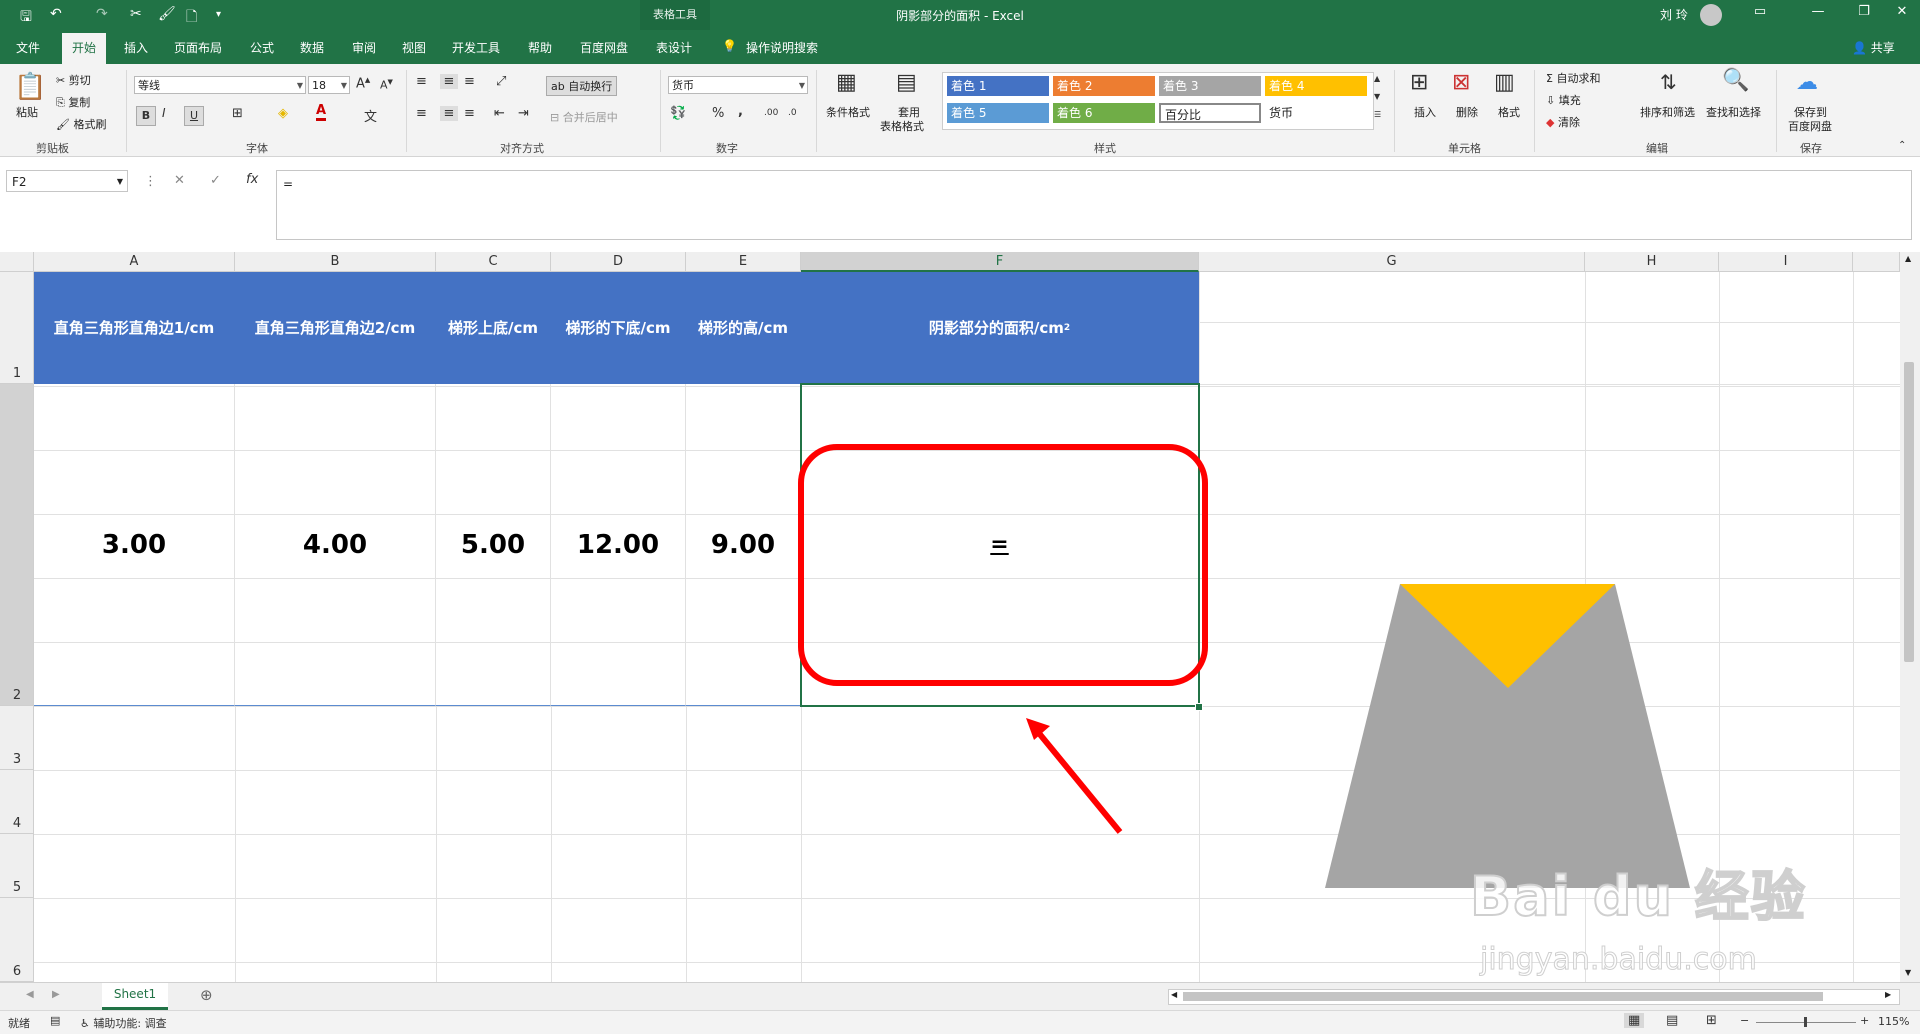 The width and height of the screenshot is (1920, 1034). Describe the element at coordinates (386, 85) in the screenshot. I see `decrease-font-icon: A▼` at that location.